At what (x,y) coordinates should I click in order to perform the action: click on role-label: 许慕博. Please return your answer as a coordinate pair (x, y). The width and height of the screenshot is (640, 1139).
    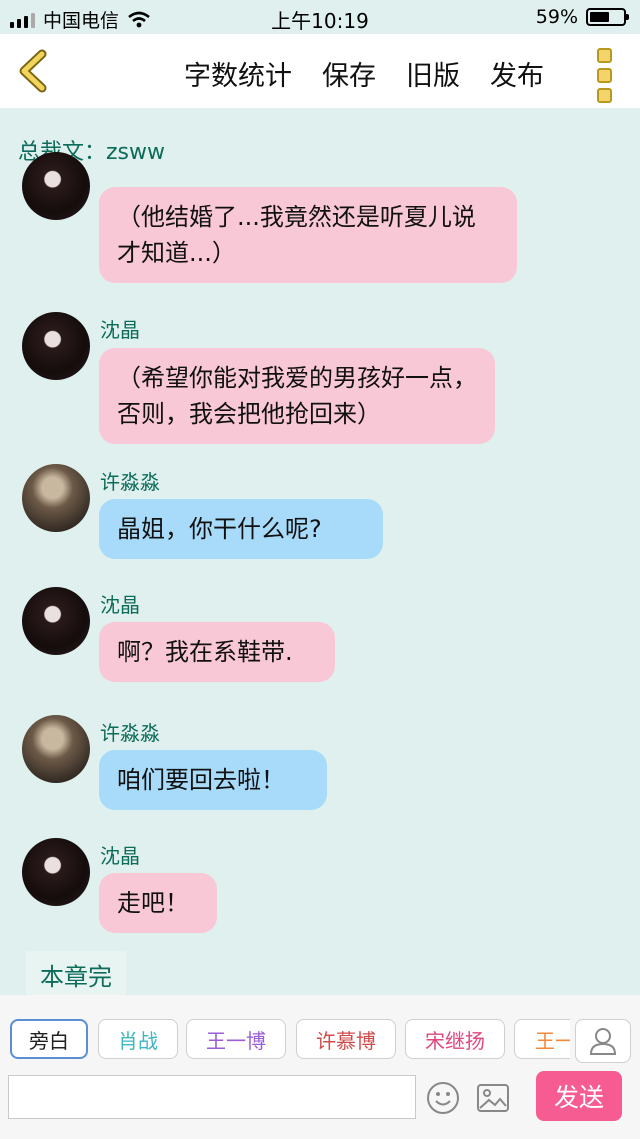
    Looking at the image, I should click on (346, 1040).